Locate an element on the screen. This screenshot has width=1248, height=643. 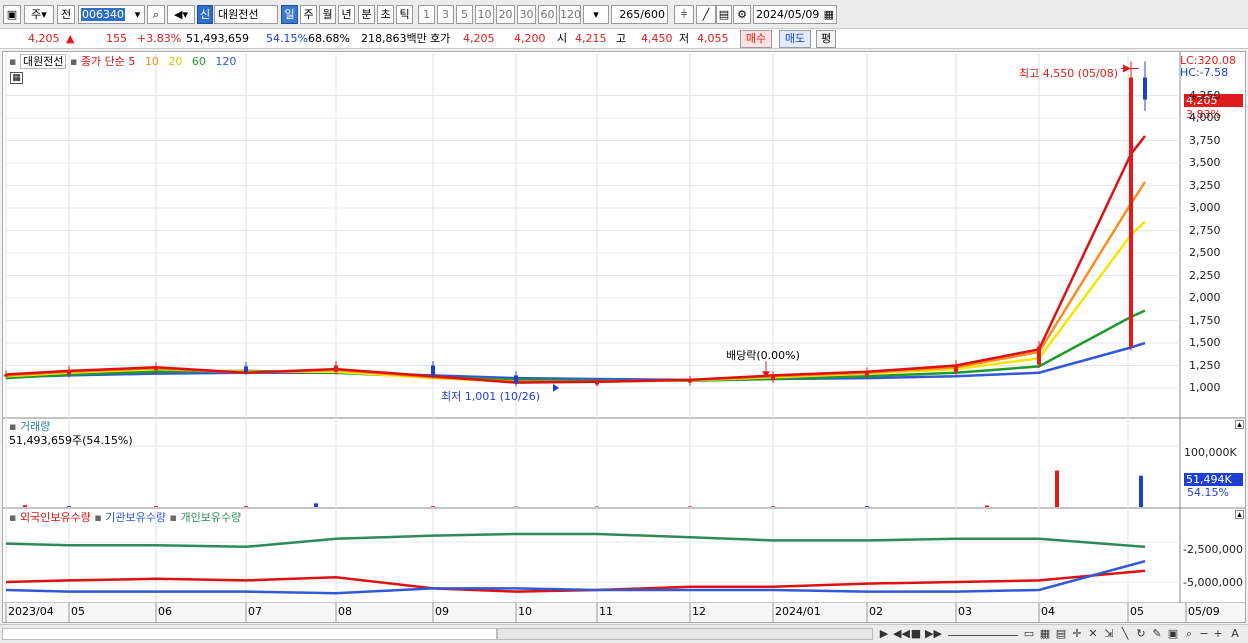
period-minute: 분 is located at coordinates (366, 14).